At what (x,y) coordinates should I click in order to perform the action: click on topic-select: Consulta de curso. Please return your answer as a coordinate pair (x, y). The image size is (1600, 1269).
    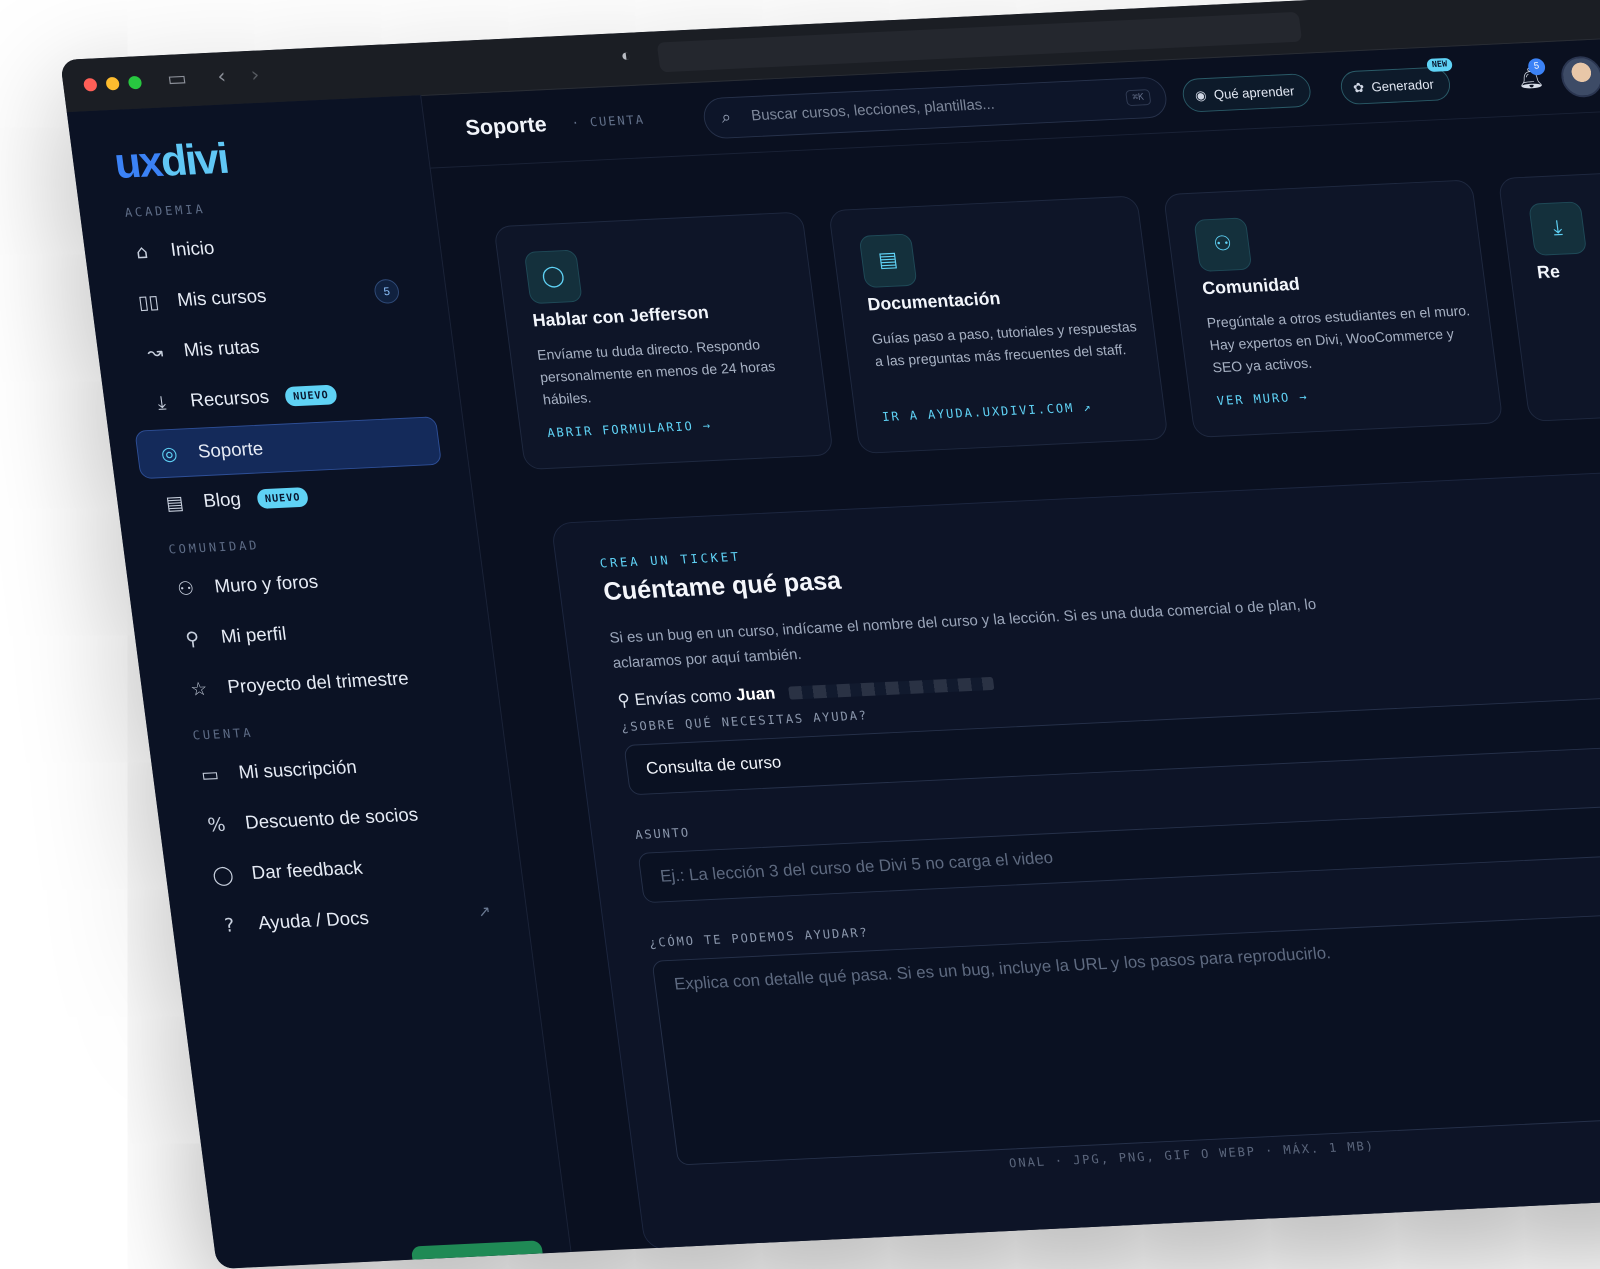
    Looking at the image, I should click on (1111, 743).